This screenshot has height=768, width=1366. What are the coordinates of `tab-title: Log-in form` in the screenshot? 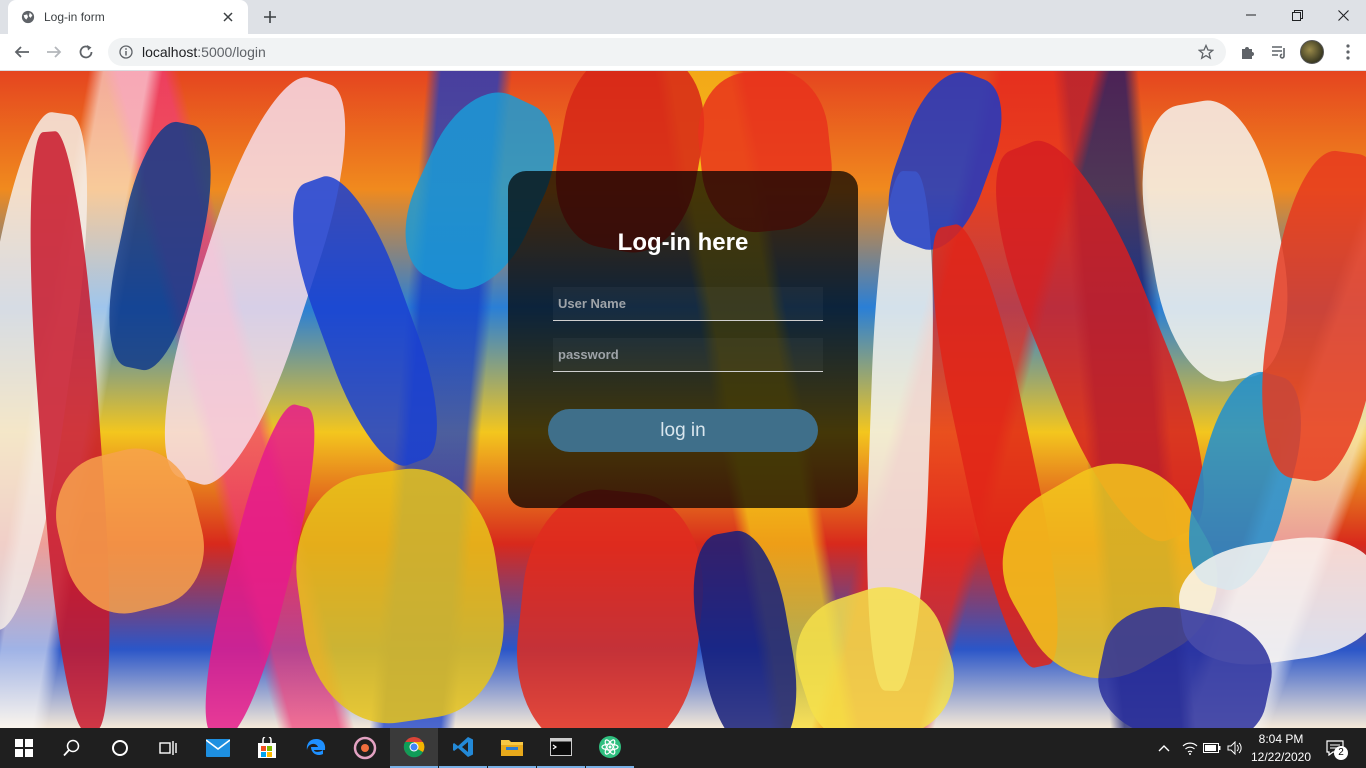 It's located at (74, 17).